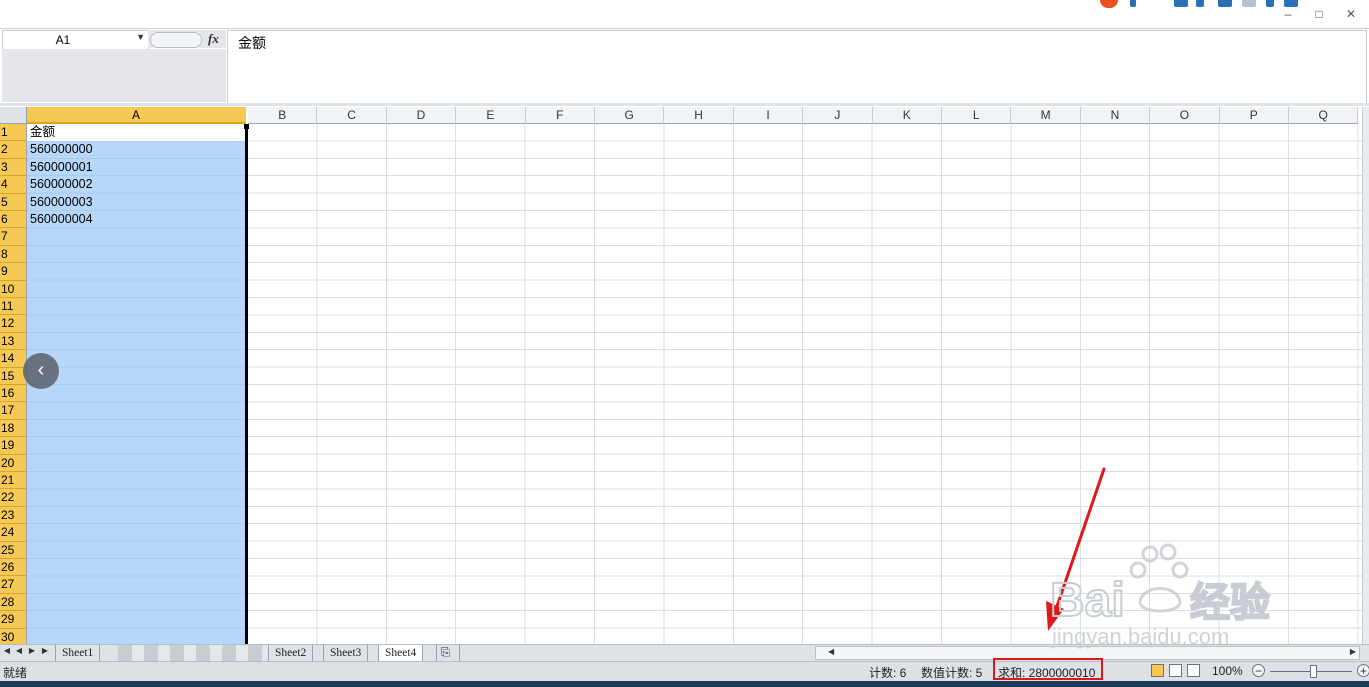 This screenshot has width=1369, height=687. Describe the element at coordinates (888, 673) in the screenshot. I see `status-count: 计数: 6` at that location.